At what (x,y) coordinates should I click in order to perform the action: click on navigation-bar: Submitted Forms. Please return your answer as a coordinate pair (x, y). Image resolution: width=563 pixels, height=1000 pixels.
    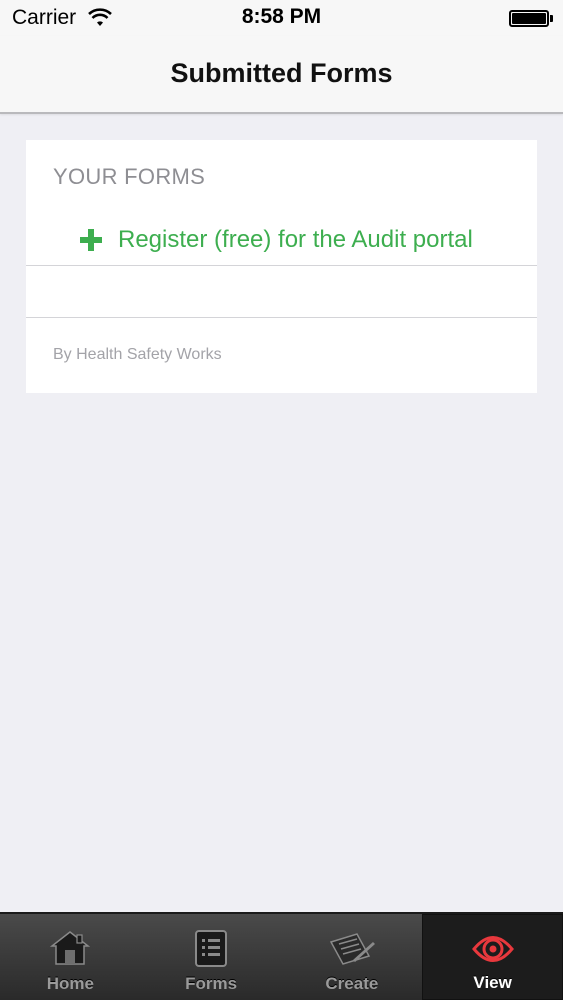
    Looking at the image, I should click on (281, 75).